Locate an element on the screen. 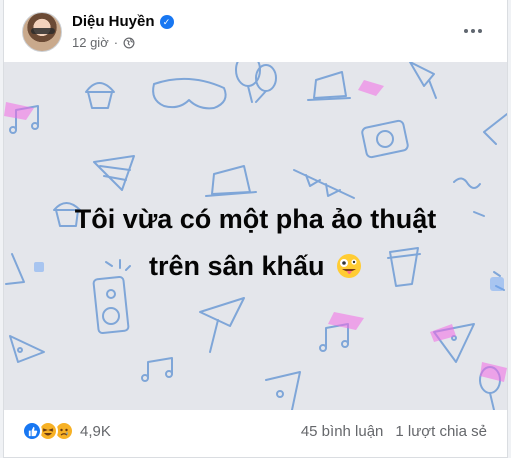  globe-icon is located at coordinates (129, 43).